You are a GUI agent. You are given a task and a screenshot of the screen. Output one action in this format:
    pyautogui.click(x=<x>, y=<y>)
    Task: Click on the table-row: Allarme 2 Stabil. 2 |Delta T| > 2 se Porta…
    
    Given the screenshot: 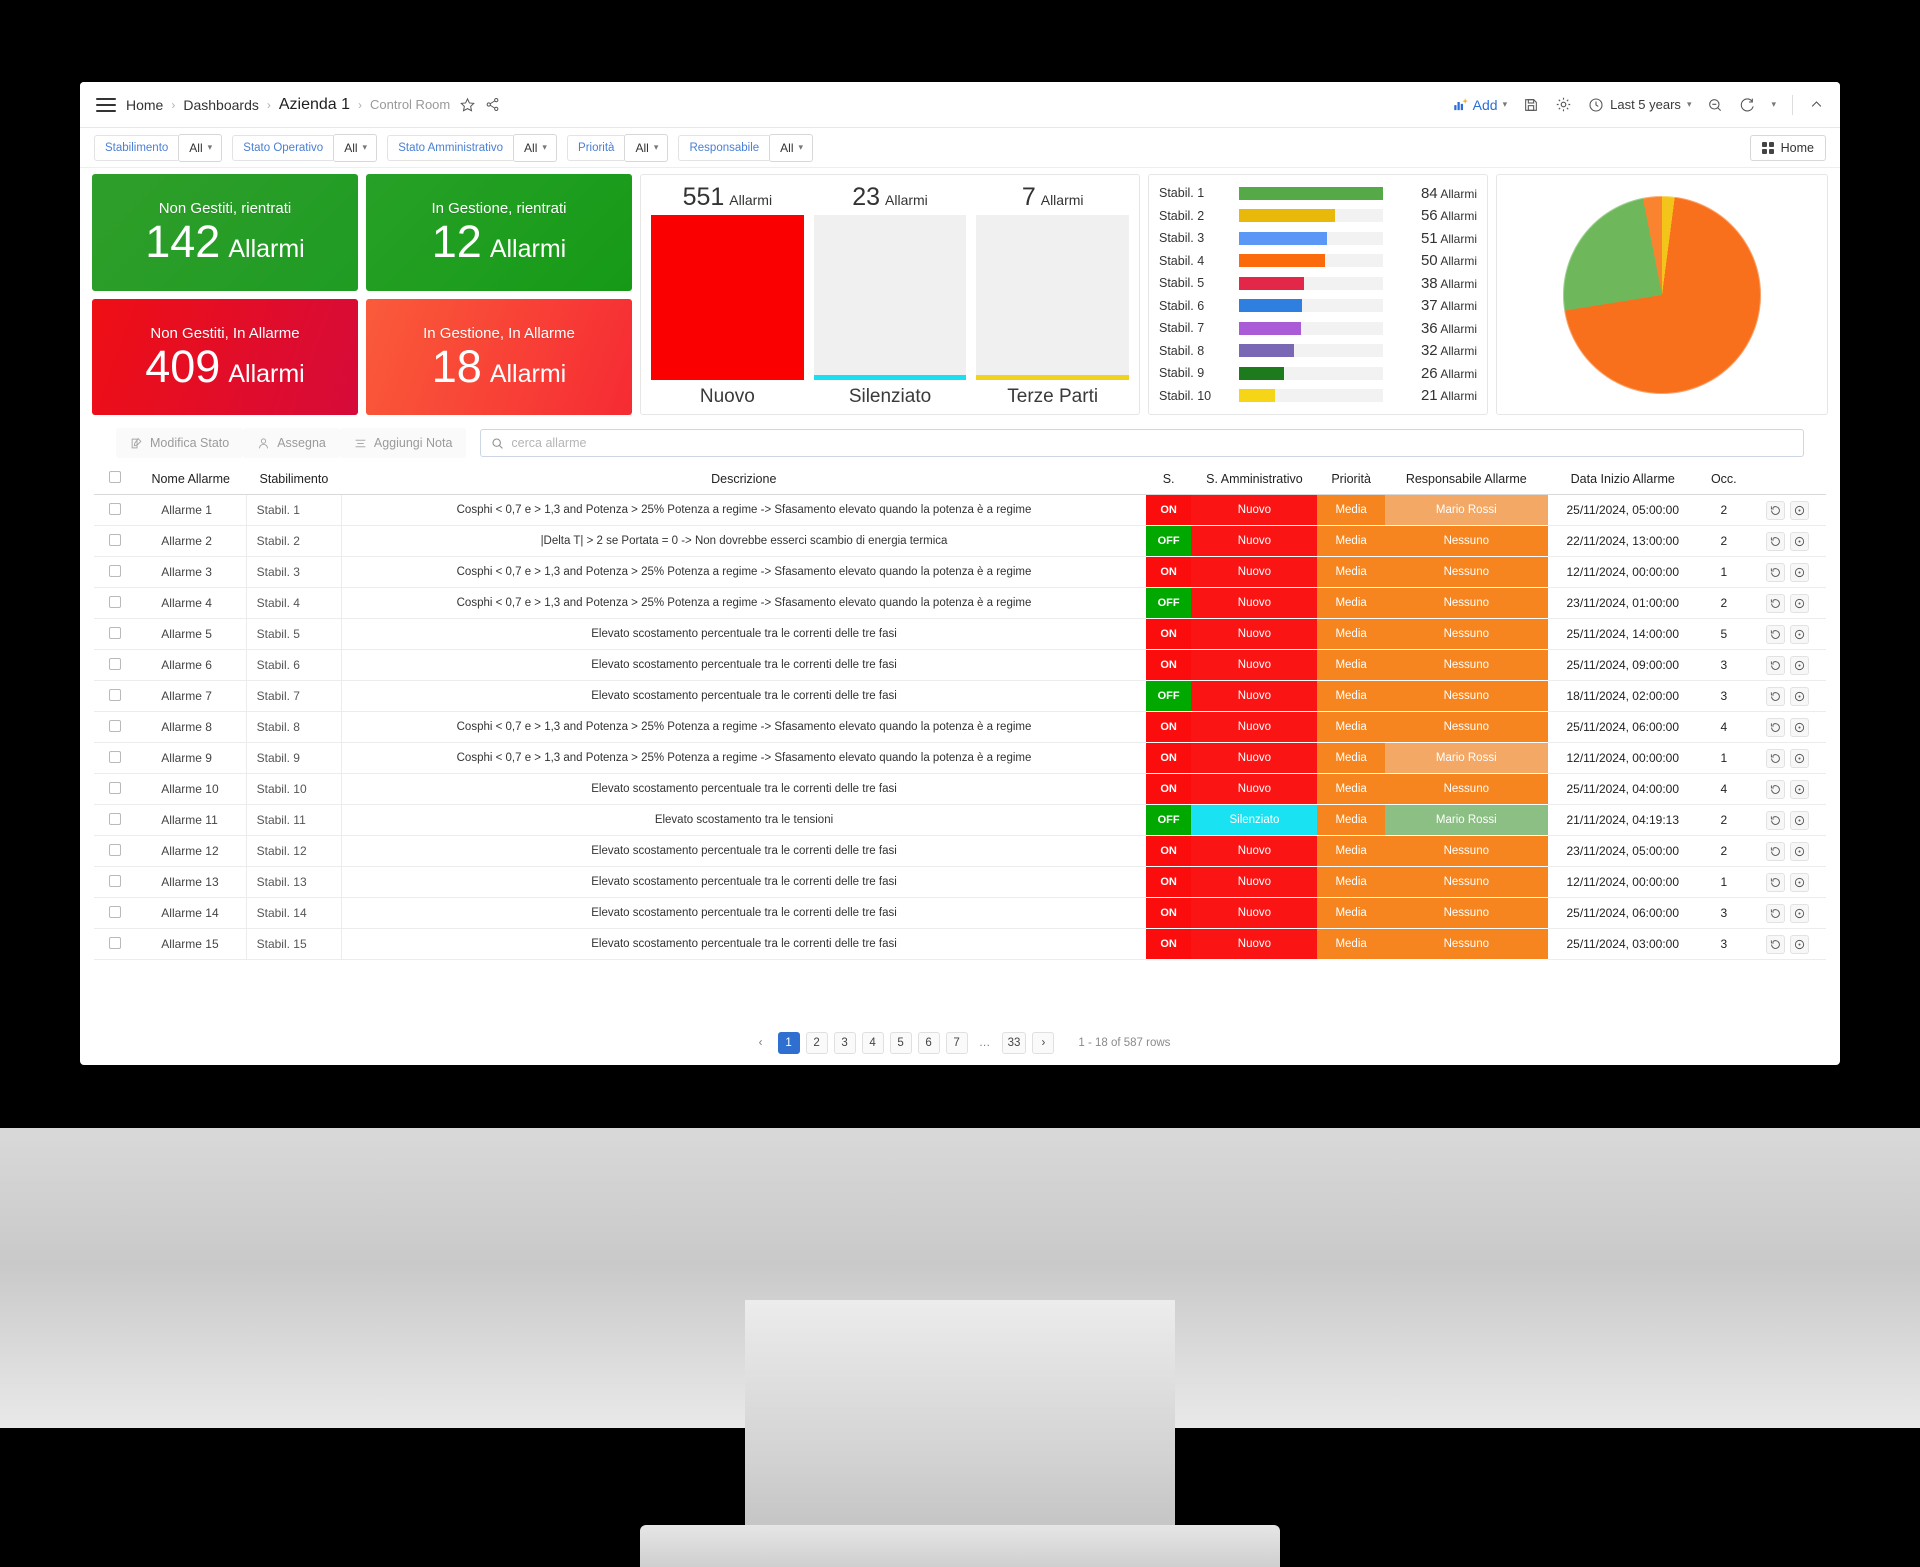 What is the action you would take?
    pyautogui.click(x=960, y=541)
    